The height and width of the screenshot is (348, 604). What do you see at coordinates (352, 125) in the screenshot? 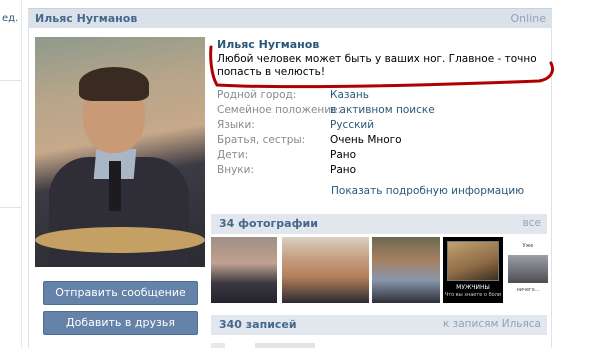
I see `info-value: Русский` at bounding box center [352, 125].